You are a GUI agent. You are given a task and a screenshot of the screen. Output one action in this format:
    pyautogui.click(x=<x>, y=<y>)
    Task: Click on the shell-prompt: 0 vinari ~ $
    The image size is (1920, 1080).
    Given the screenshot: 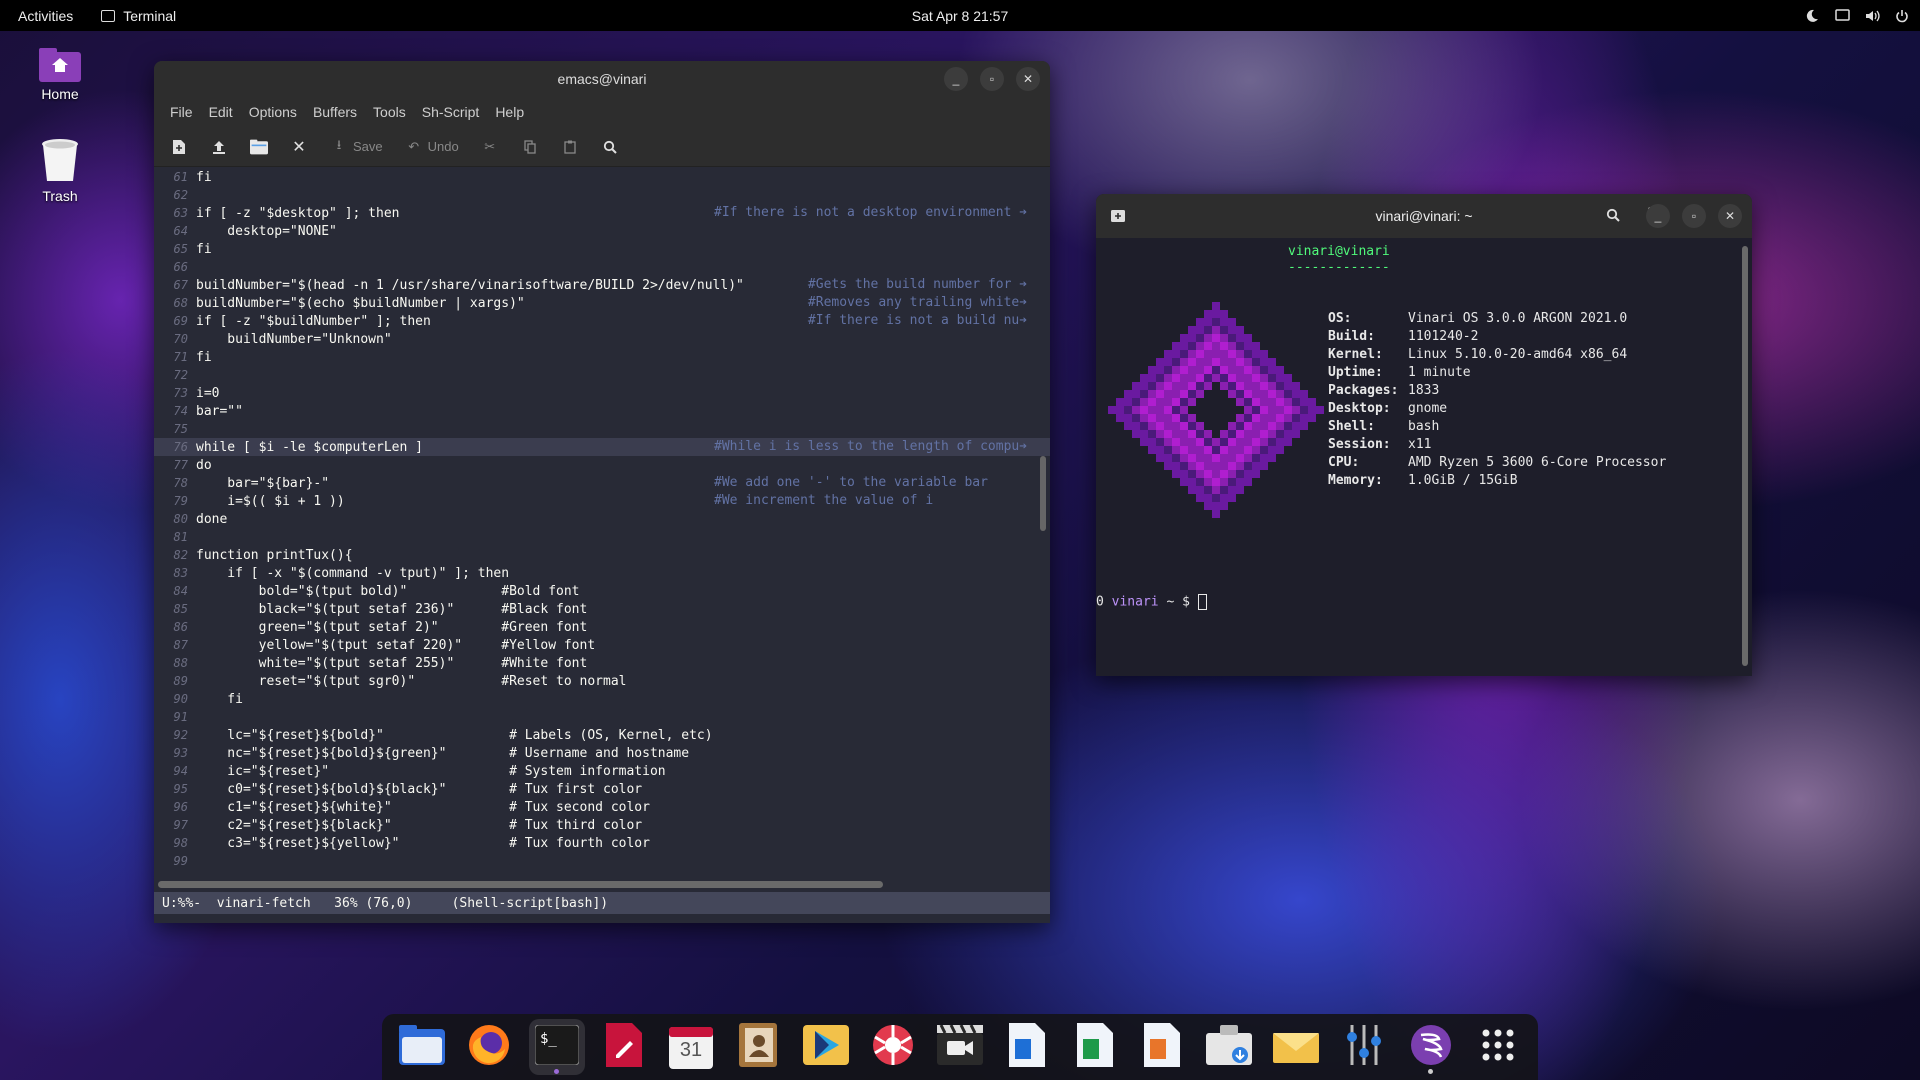 What is the action you would take?
    pyautogui.click(x=1151, y=602)
    